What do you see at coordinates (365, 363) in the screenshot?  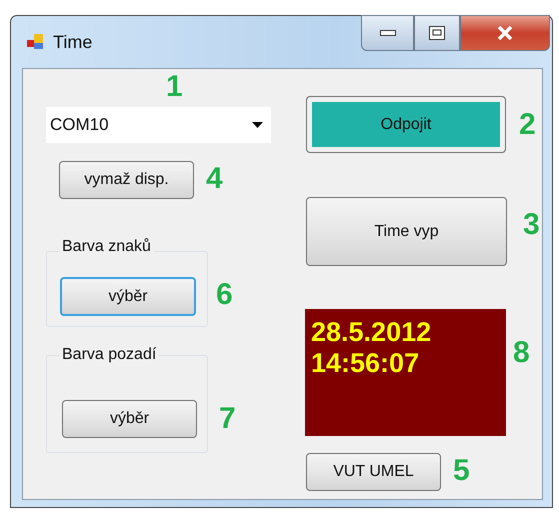 I see `display-text: 14:56:07` at bounding box center [365, 363].